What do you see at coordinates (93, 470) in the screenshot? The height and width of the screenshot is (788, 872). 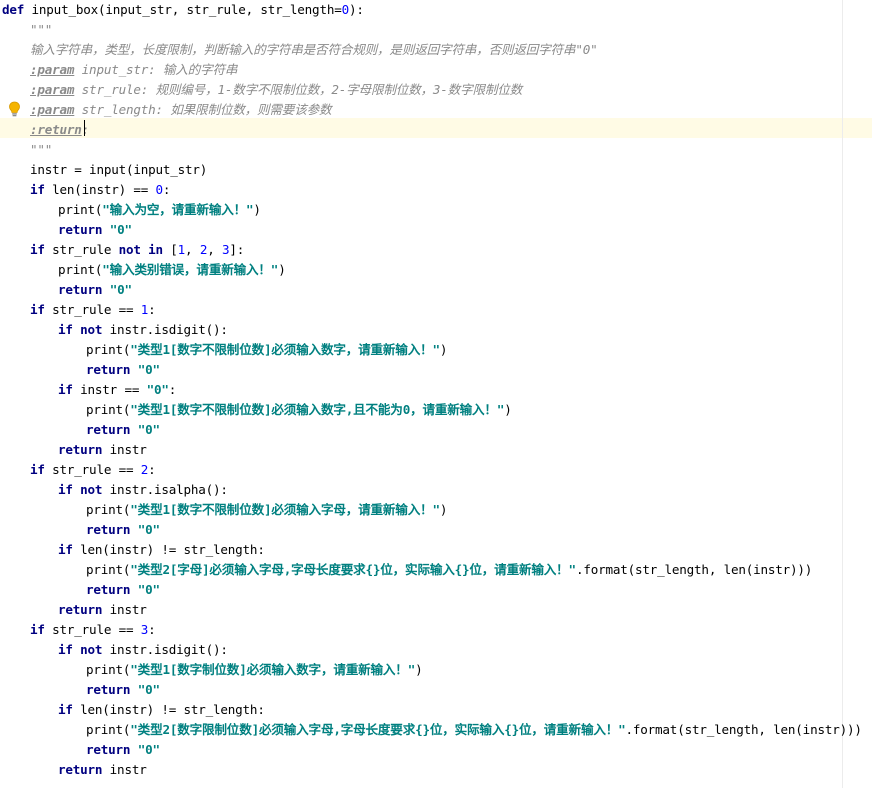 I see `code-line: if str_rule == 2:` at bounding box center [93, 470].